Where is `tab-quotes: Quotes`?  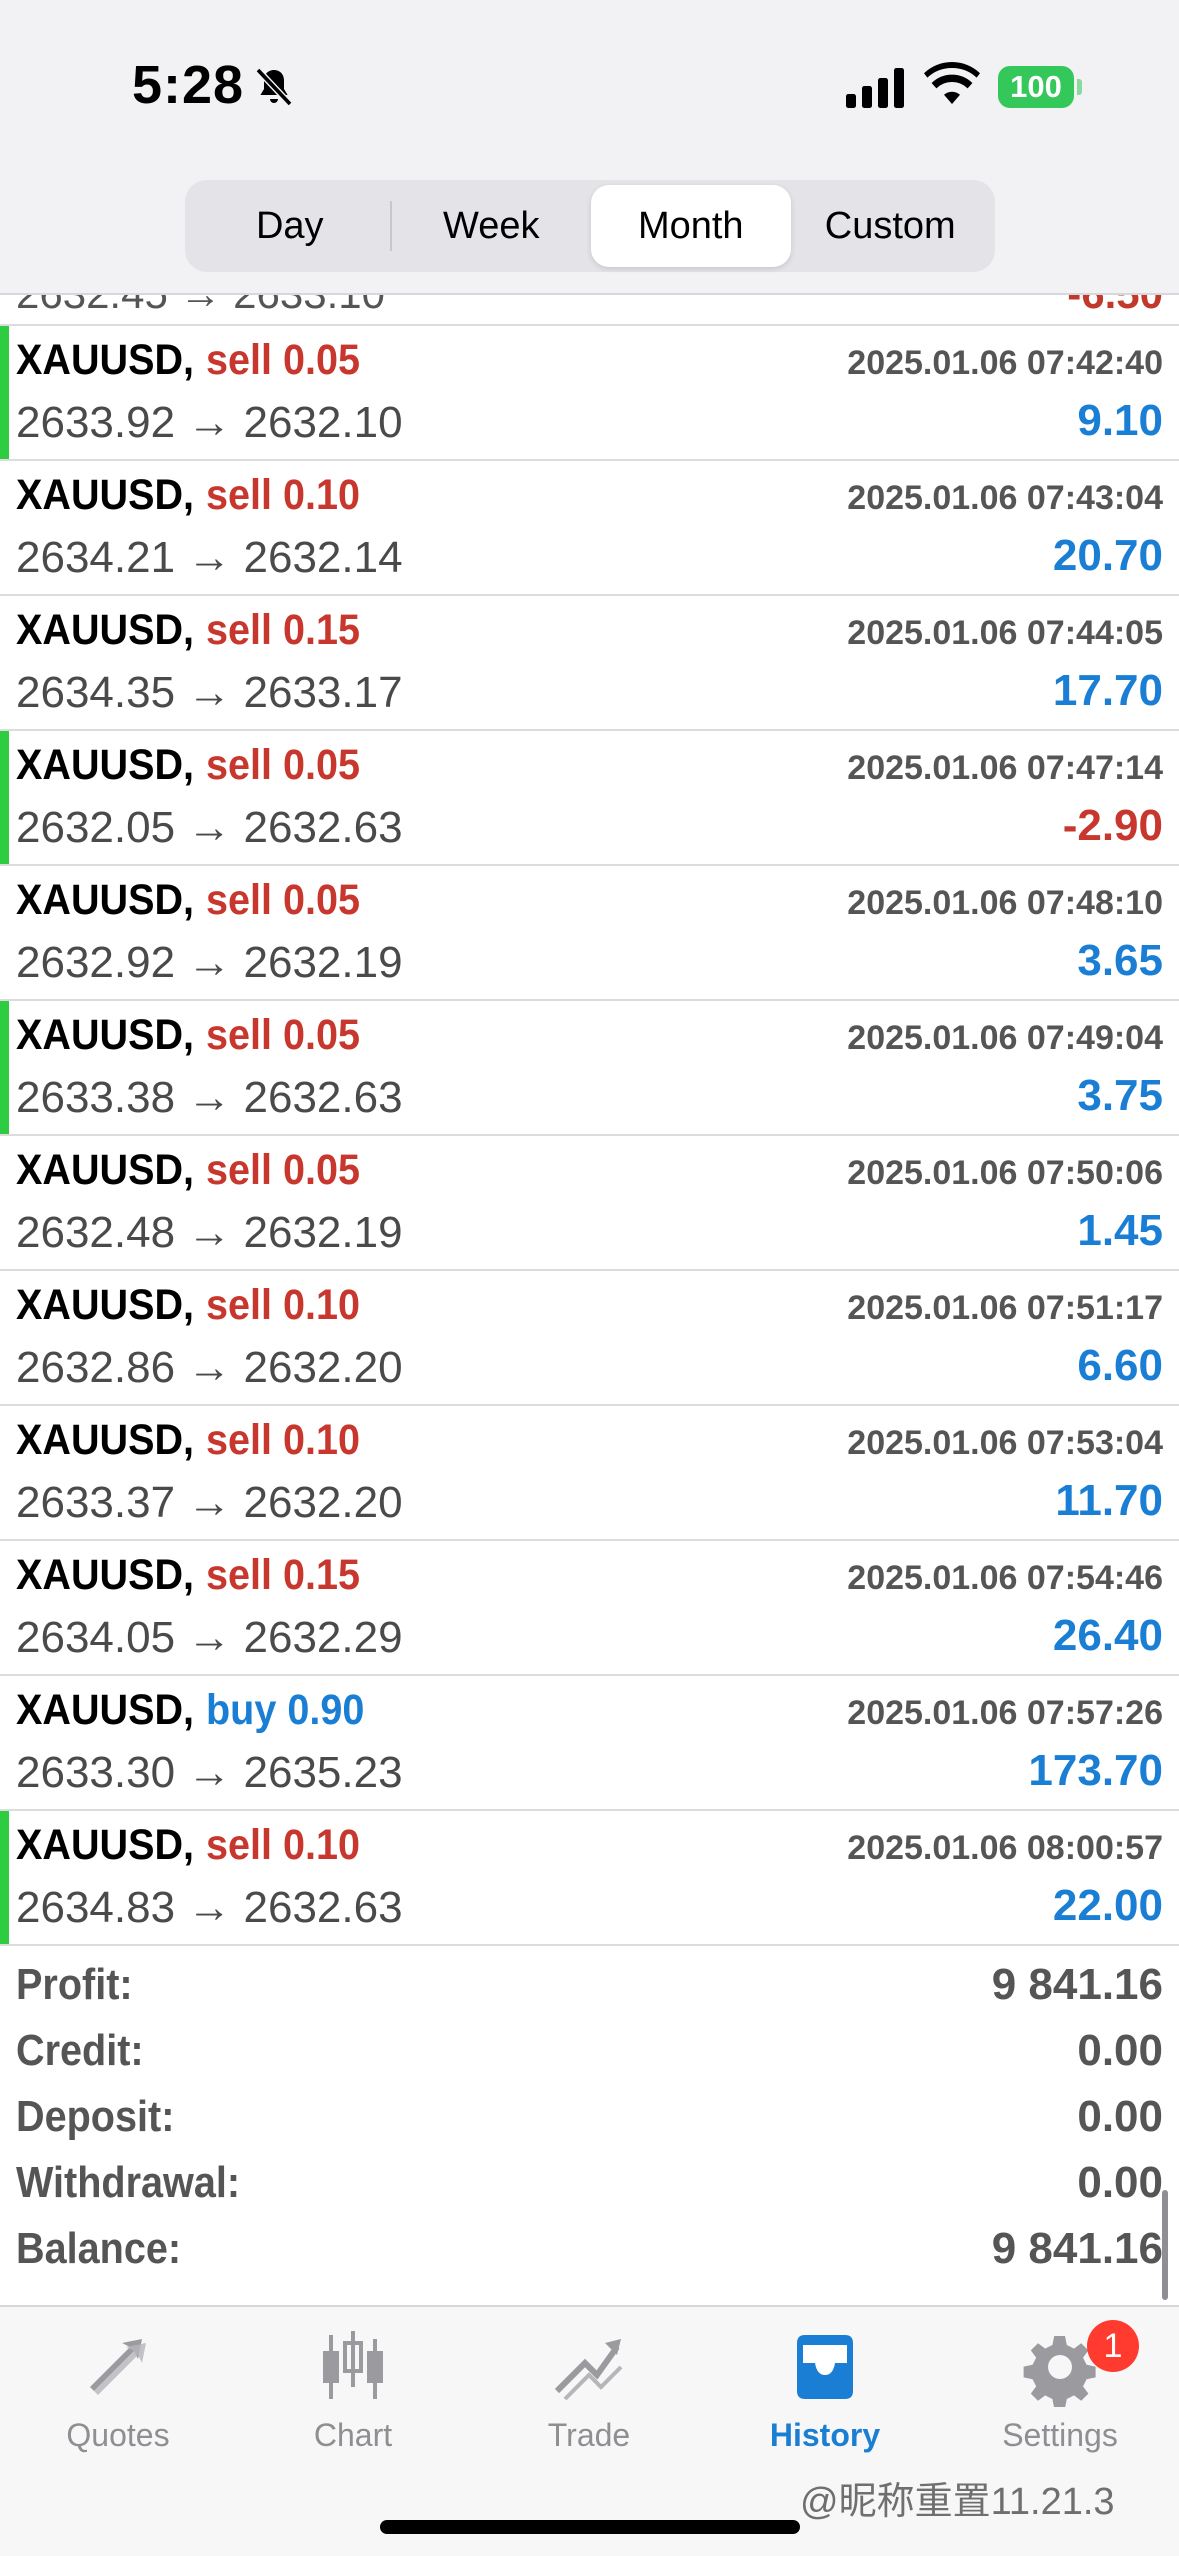 tab-quotes: Quotes is located at coordinates (118, 2402).